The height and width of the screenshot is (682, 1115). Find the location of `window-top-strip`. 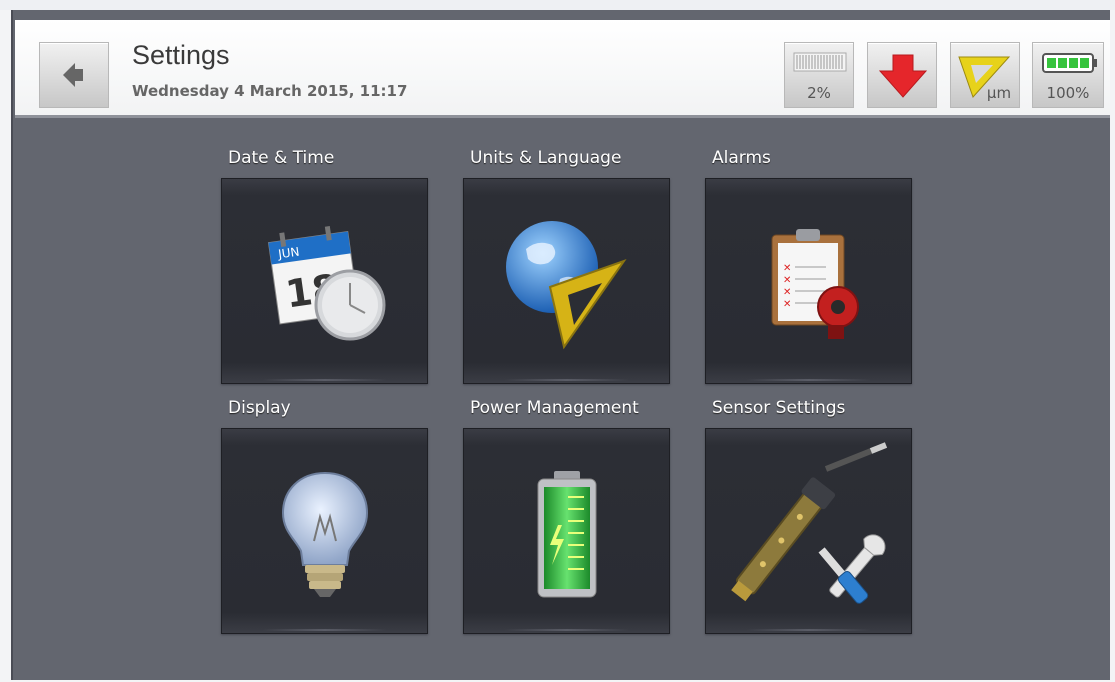

window-top-strip is located at coordinates (557, 5).